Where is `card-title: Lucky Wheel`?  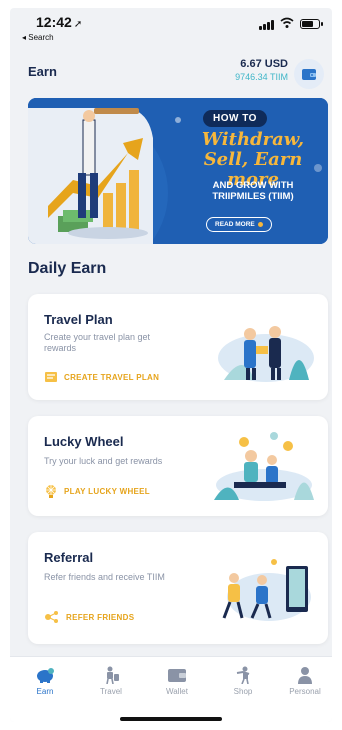
card-title: Lucky Wheel is located at coordinates (84, 441).